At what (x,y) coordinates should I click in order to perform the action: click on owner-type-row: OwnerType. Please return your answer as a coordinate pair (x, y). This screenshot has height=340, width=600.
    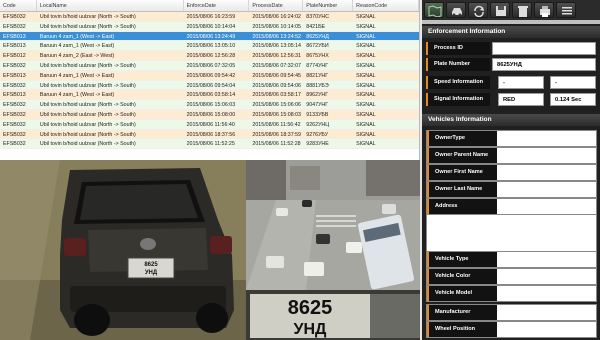
    Looking at the image, I should click on (511, 138).